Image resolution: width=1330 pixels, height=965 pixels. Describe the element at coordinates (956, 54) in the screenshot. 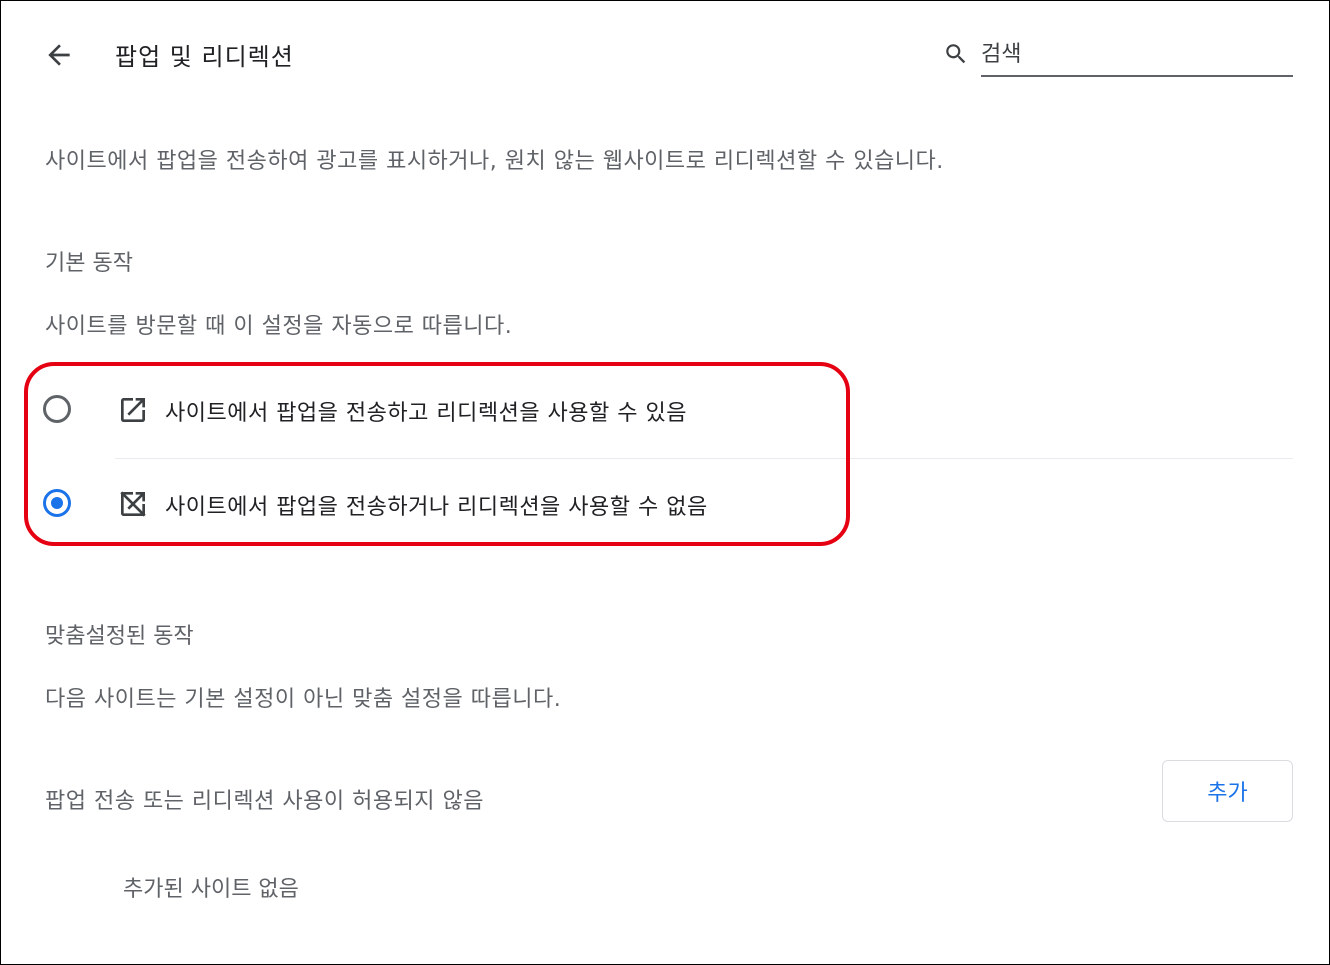

I see `search-icon` at that location.